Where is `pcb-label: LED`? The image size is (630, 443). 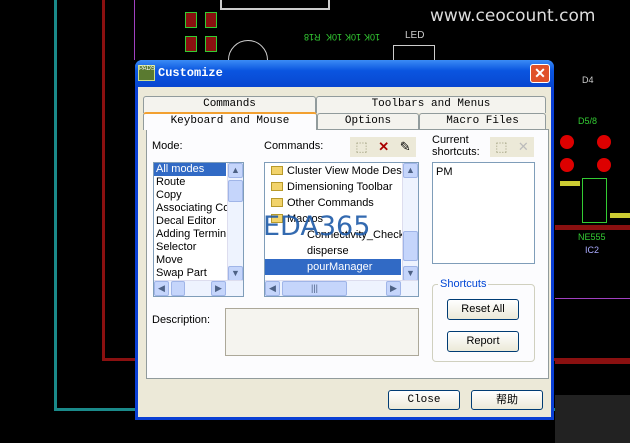
pcb-label: LED is located at coordinates (415, 35).